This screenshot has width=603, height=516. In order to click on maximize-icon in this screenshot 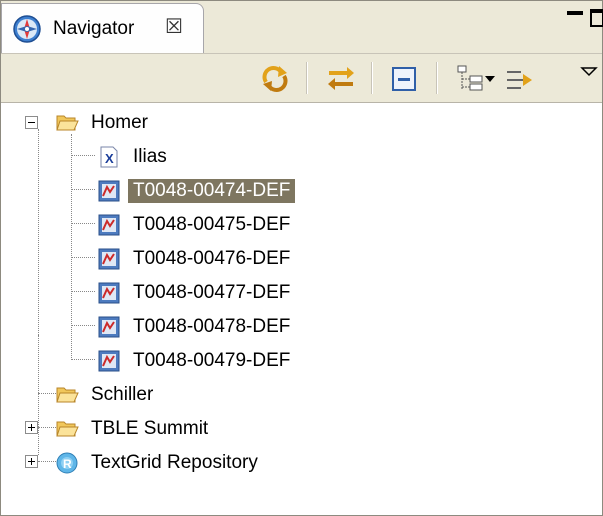, I will do `click(596, 18)`.